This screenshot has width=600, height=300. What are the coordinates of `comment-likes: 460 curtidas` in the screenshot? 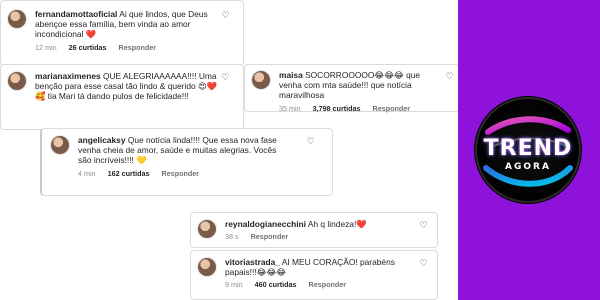 It's located at (276, 284).